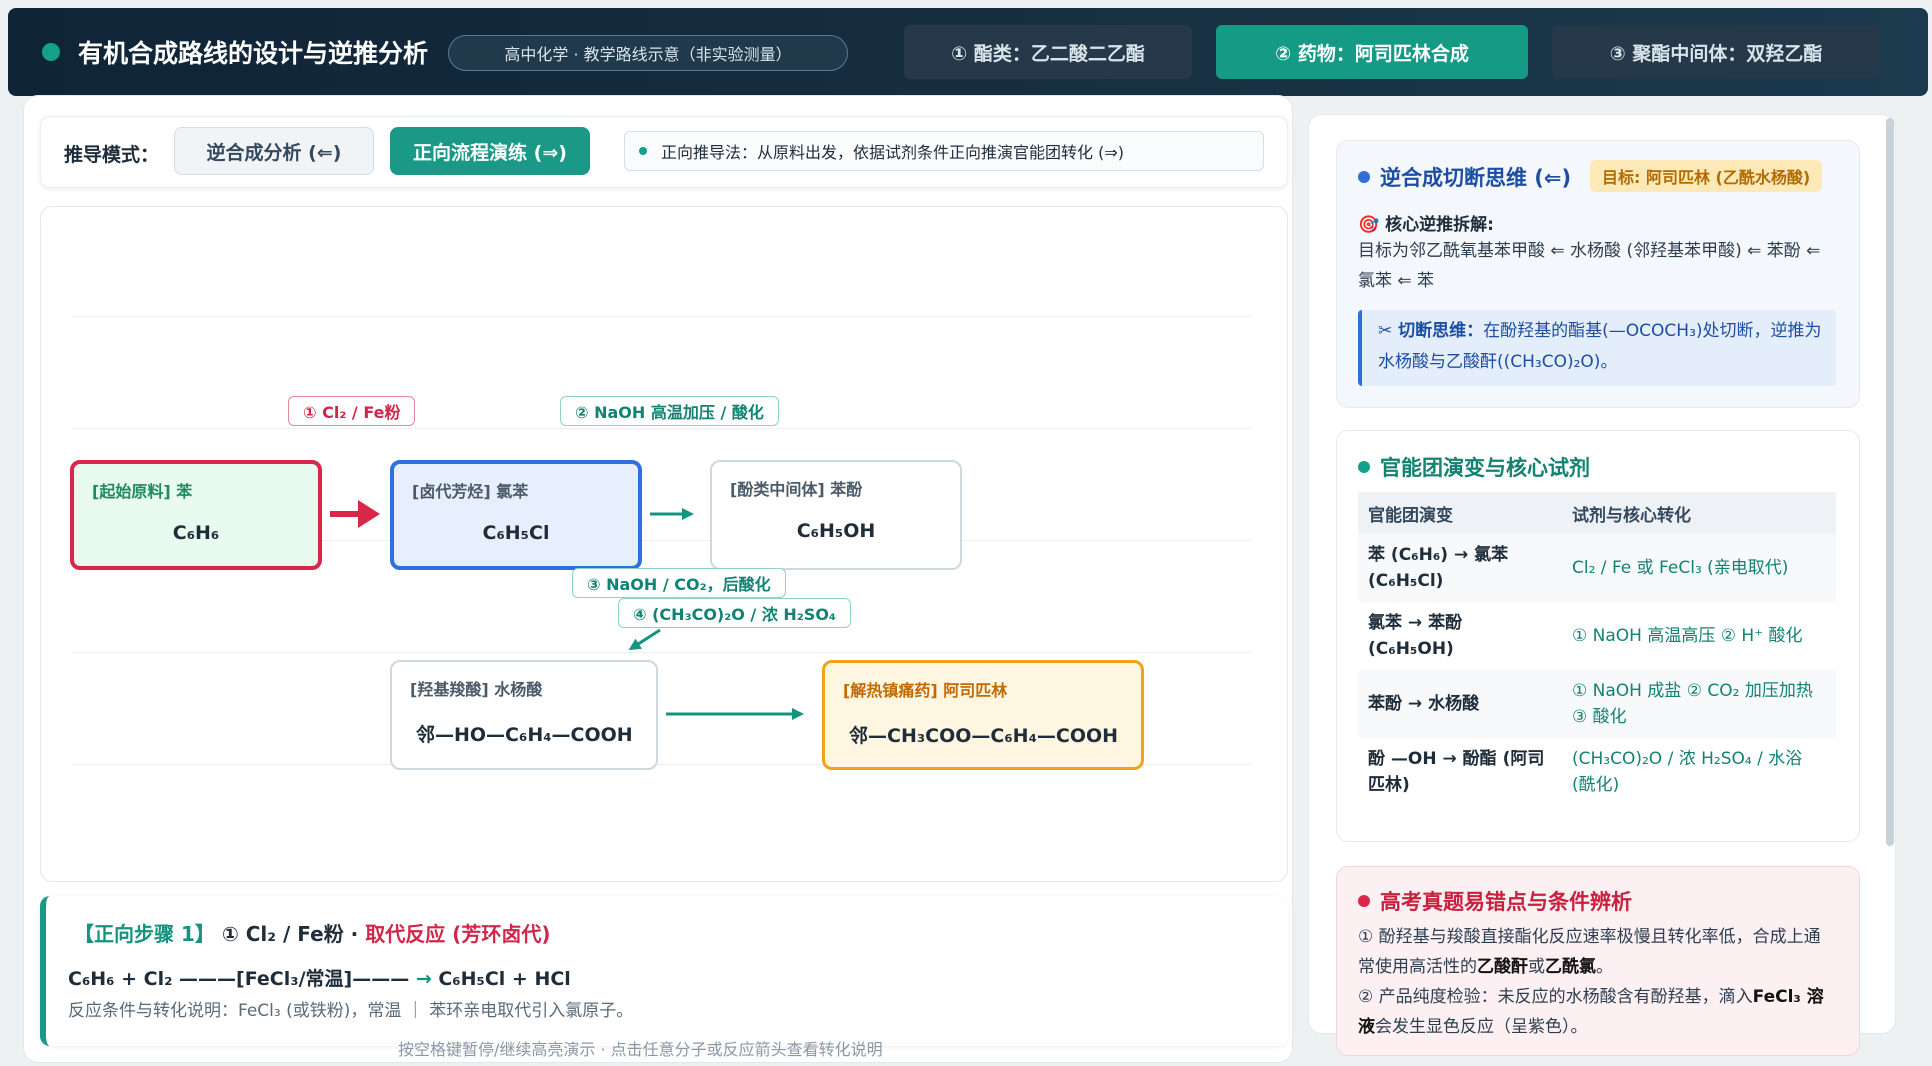  I want to click on table-header: 试剂与核心转化, so click(1699, 513).